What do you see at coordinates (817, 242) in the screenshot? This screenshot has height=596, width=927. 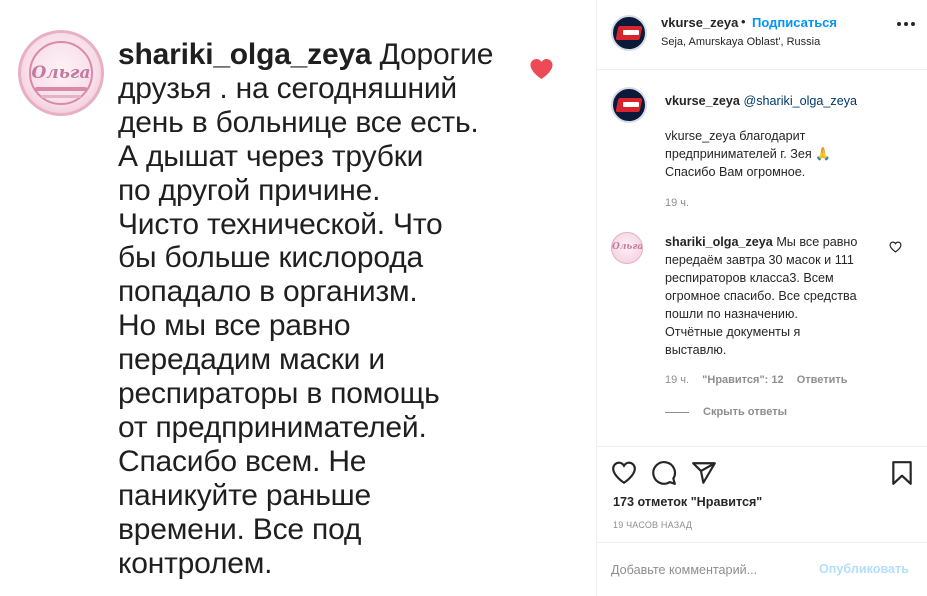 I see `comment-line: Мы все равно` at bounding box center [817, 242].